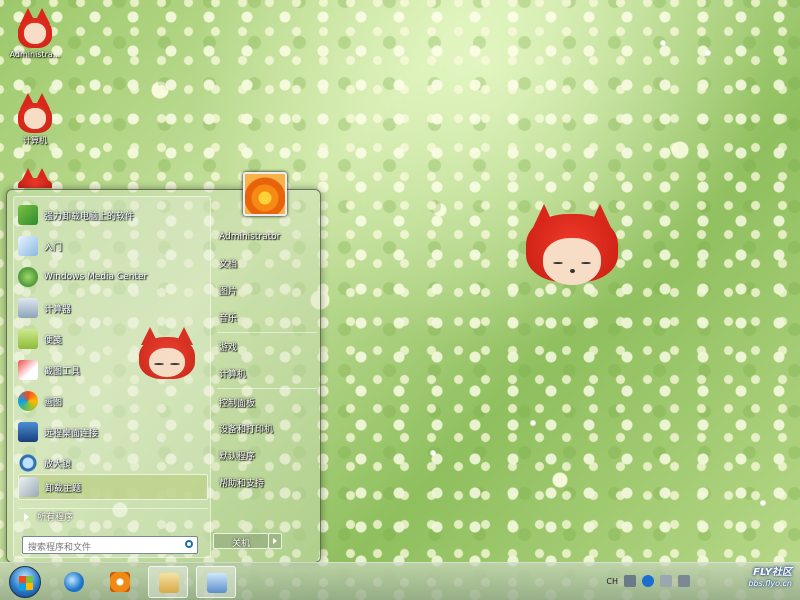  Describe the element at coordinates (28, 463) in the screenshot. I see `magnifier-icon` at that location.